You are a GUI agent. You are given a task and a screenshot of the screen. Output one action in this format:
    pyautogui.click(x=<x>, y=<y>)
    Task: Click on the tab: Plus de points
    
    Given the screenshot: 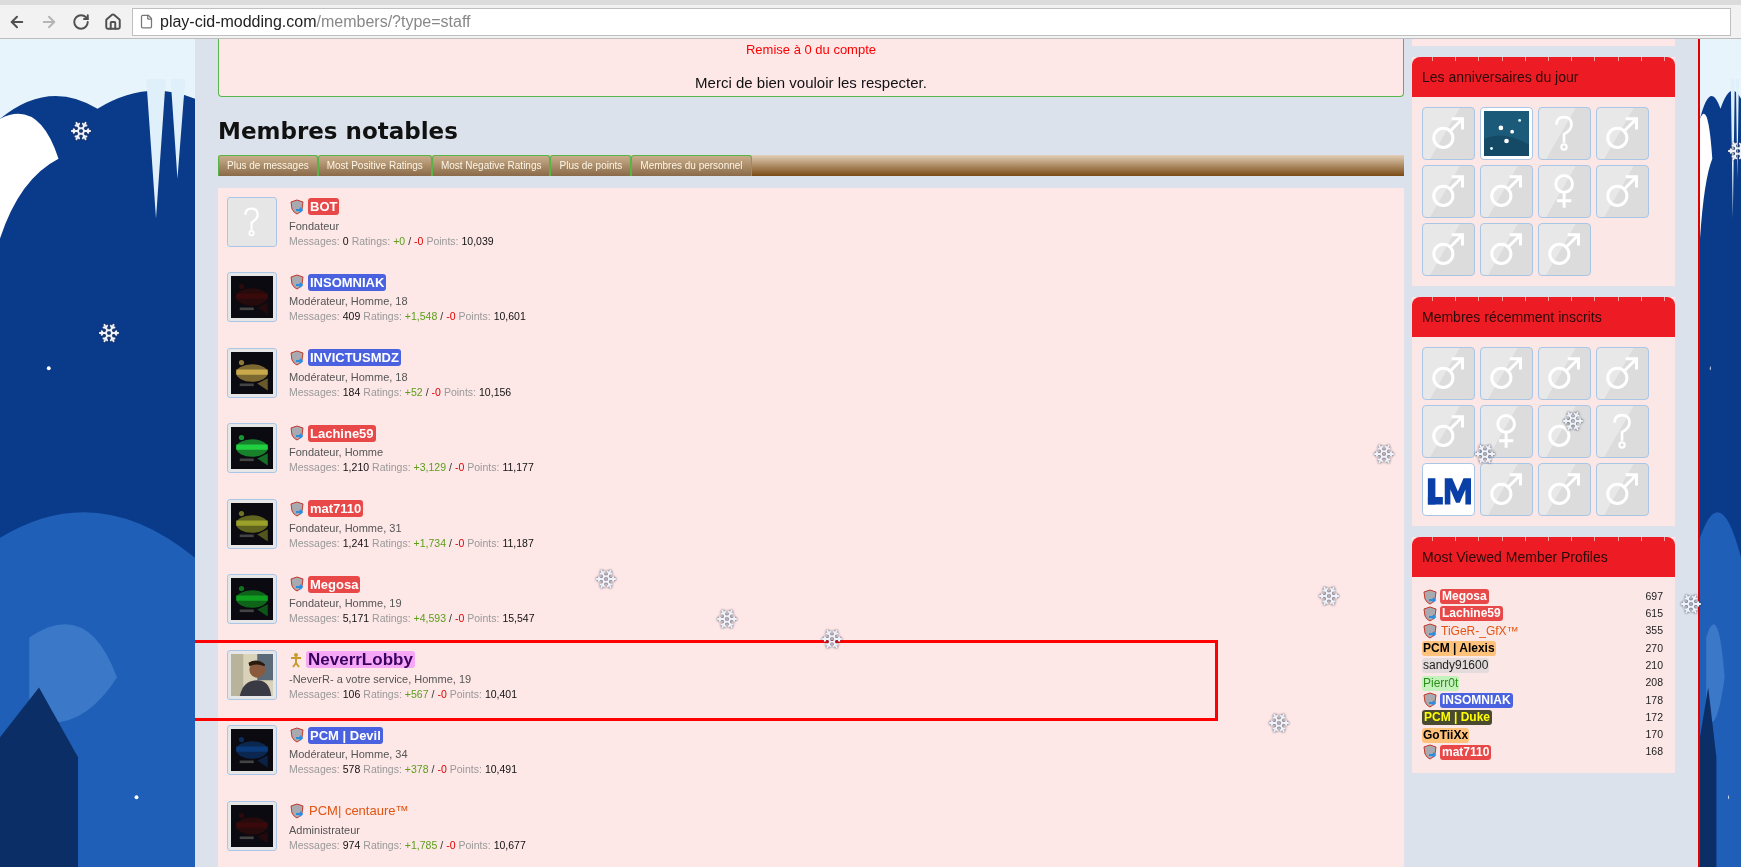 What is the action you would take?
    pyautogui.click(x=591, y=165)
    